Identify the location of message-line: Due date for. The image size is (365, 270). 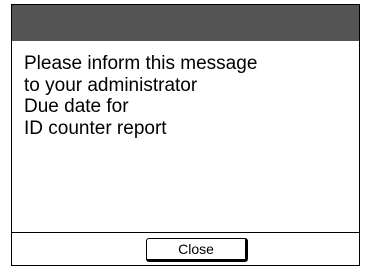
(76, 106).